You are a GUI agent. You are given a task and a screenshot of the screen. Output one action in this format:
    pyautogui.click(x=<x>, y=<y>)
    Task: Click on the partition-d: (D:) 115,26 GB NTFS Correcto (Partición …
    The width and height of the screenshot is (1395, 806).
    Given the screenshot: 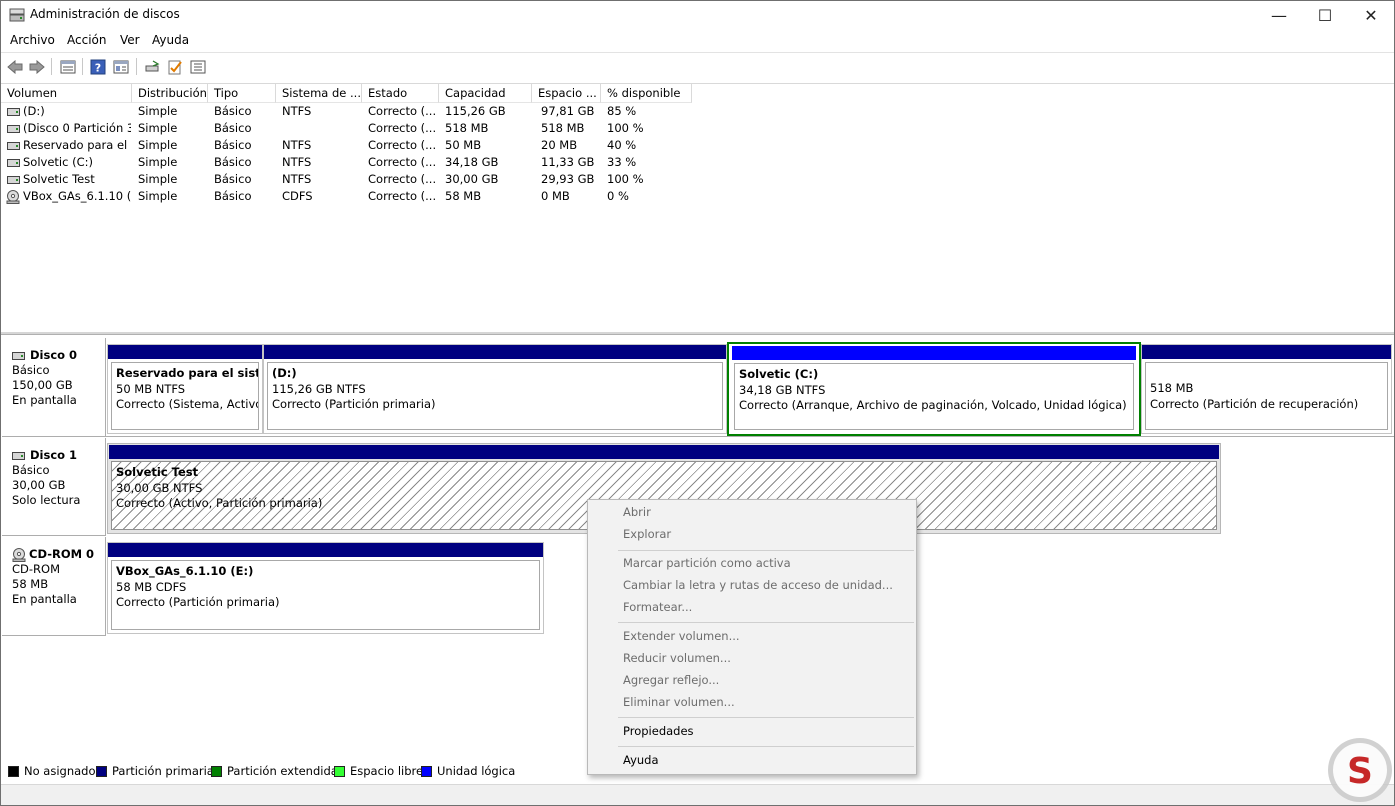 What is the action you would take?
    pyautogui.click(x=495, y=389)
    